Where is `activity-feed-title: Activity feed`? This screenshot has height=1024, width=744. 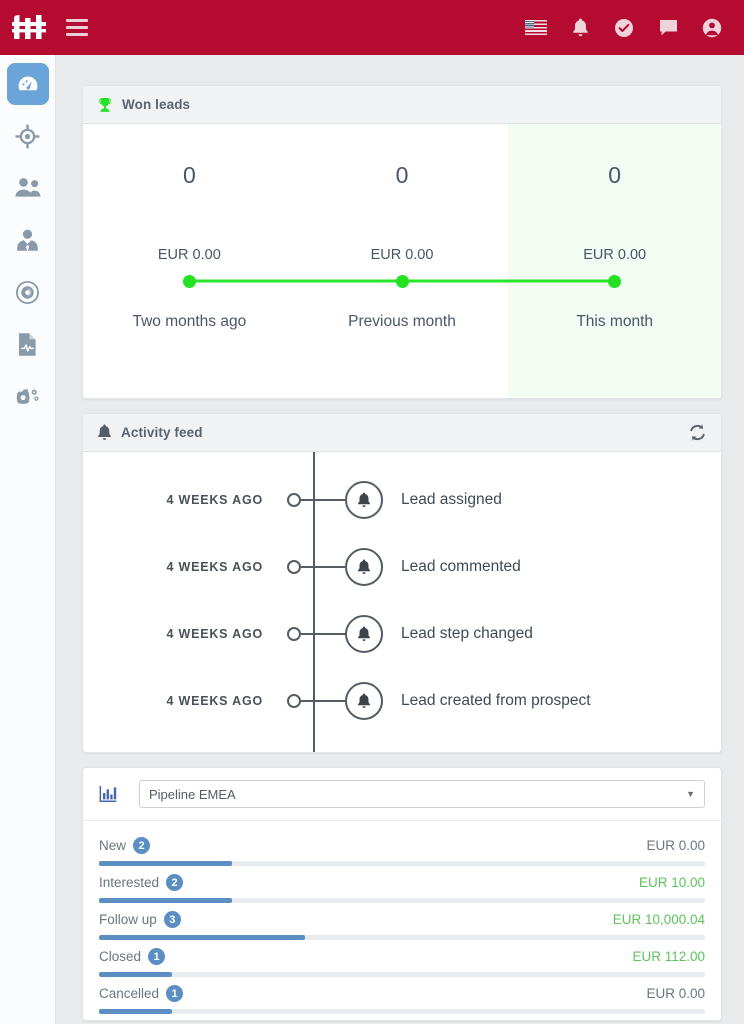 activity-feed-title: Activity feed is located at coordinates (162, 432).